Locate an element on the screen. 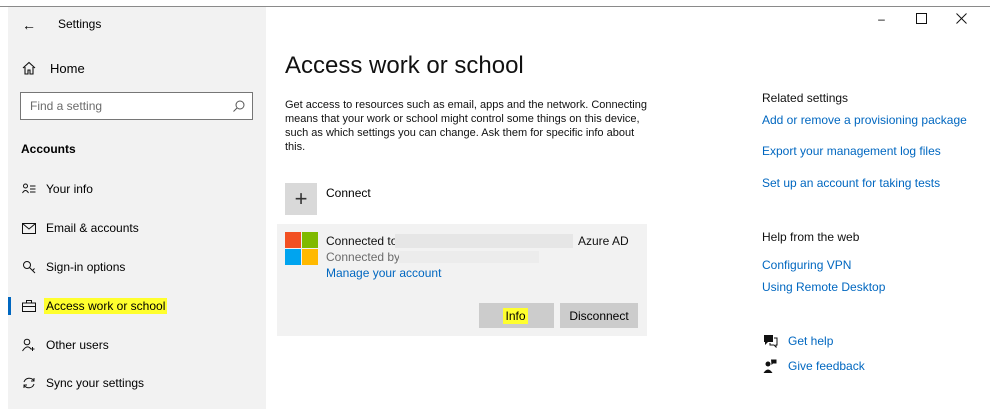 This screenshot has height=409, width=990. selected-indicator is located at coordinates (9, 306).